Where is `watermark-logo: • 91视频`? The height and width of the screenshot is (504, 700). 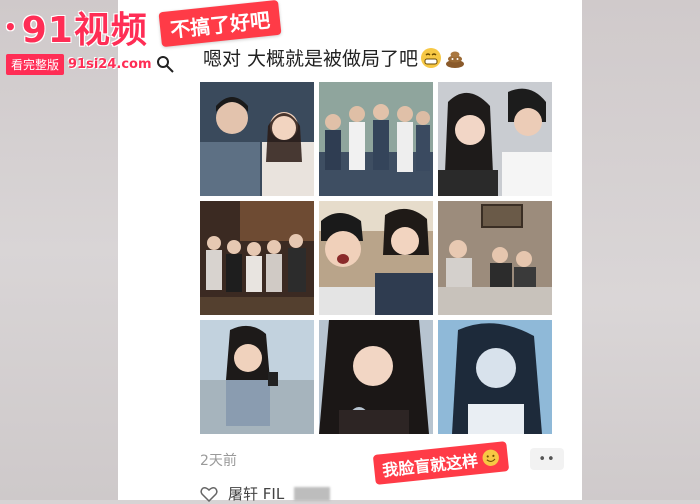
watermark-logo: • 91视频 is located at coordinates (76, 28).